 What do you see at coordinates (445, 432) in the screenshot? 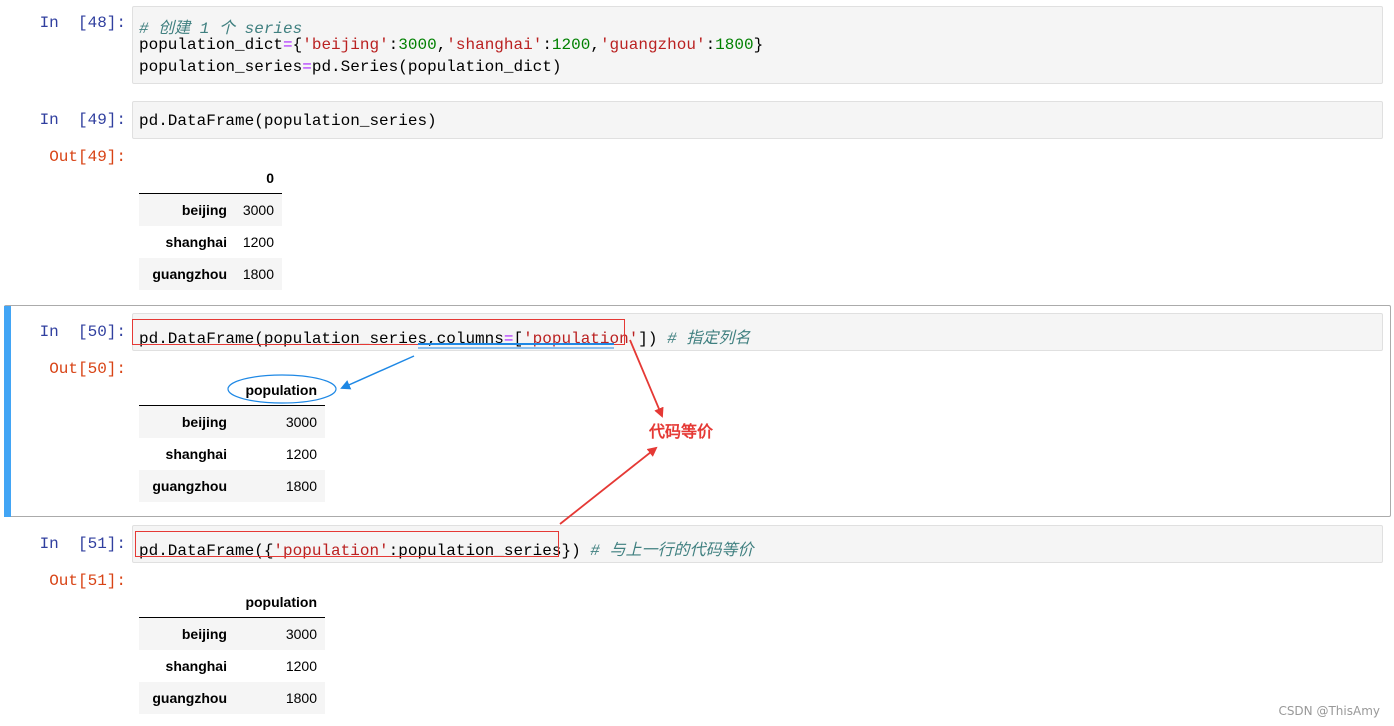
I see `annotation-arrows` at bounding box center [445, 432].